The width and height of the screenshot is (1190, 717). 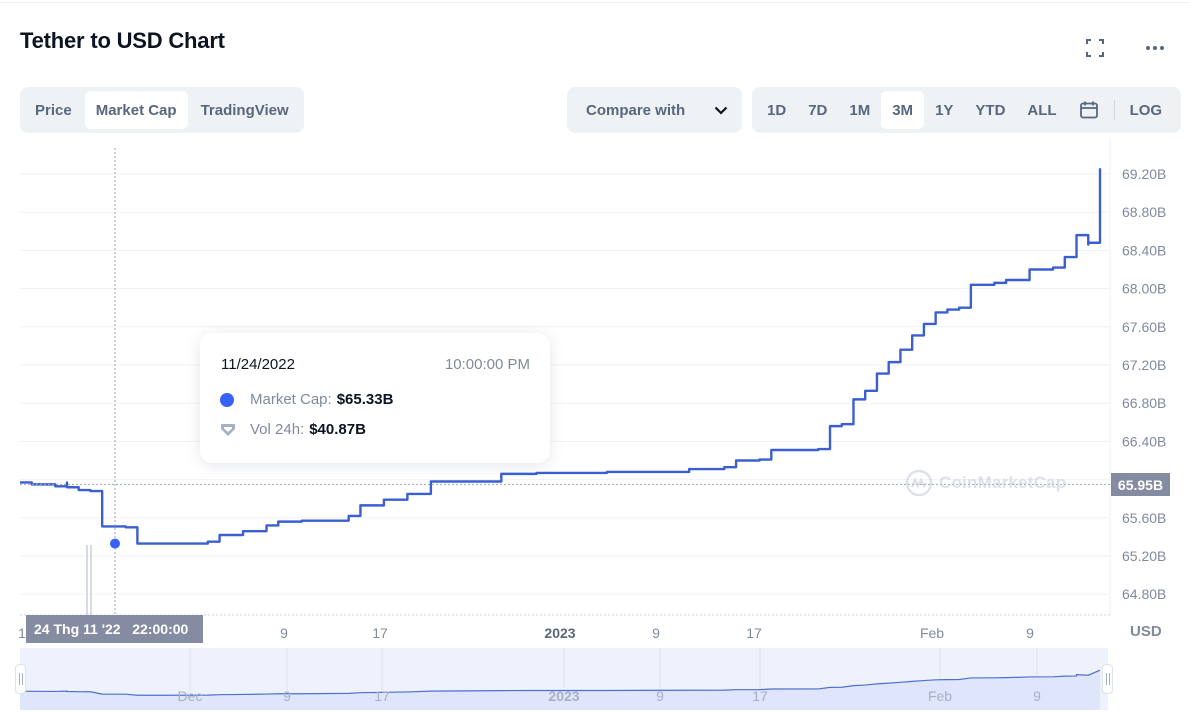 I want to click on chart-type-tabs: Price Market Cap TradingView, so click(x=162, y=110).